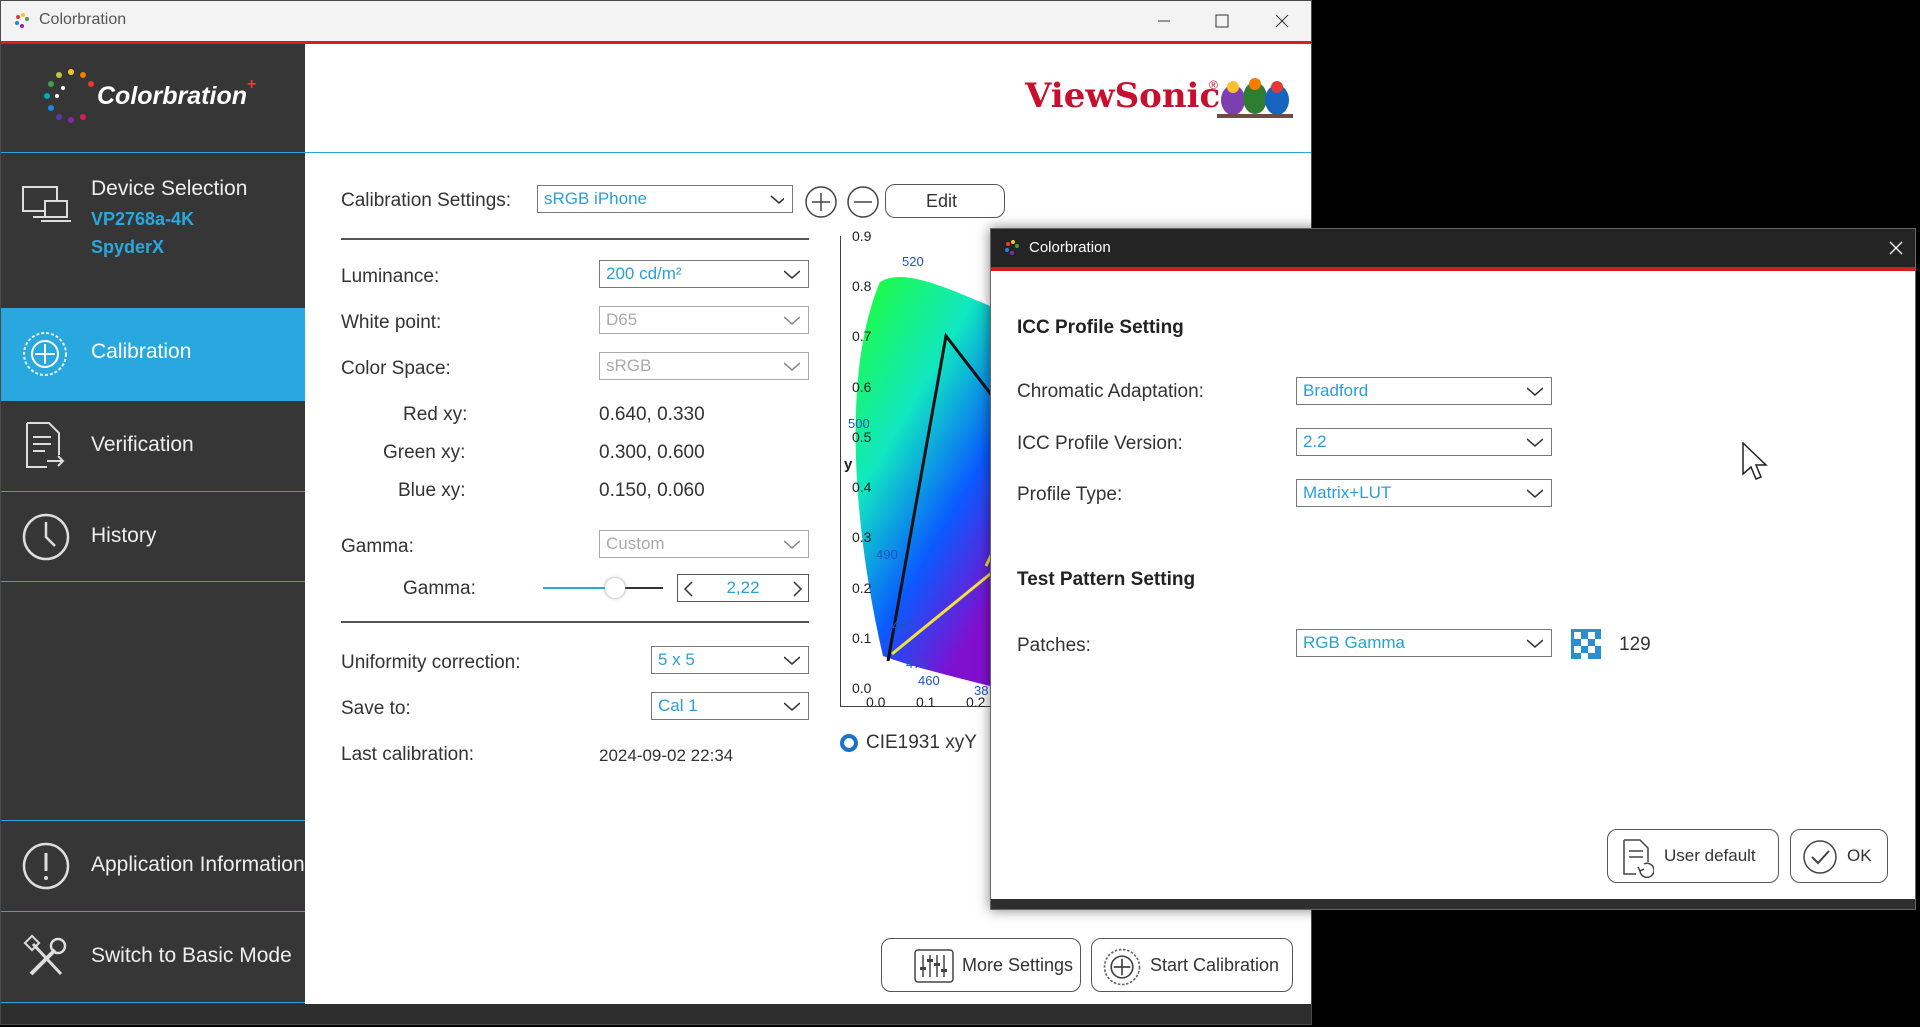  I want to click on patches-label: Patches:, so click(1054, 645).